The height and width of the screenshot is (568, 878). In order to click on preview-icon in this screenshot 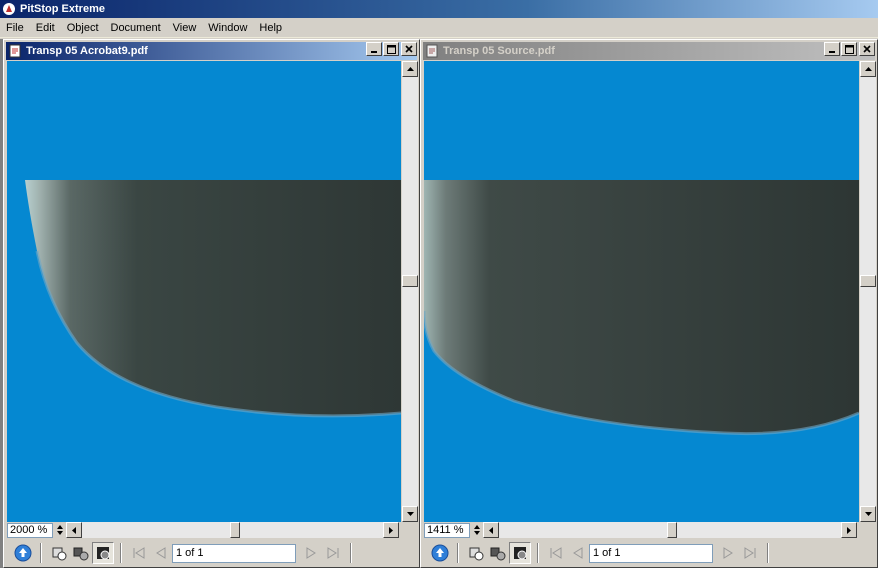, I will do `click(520, 553)`.